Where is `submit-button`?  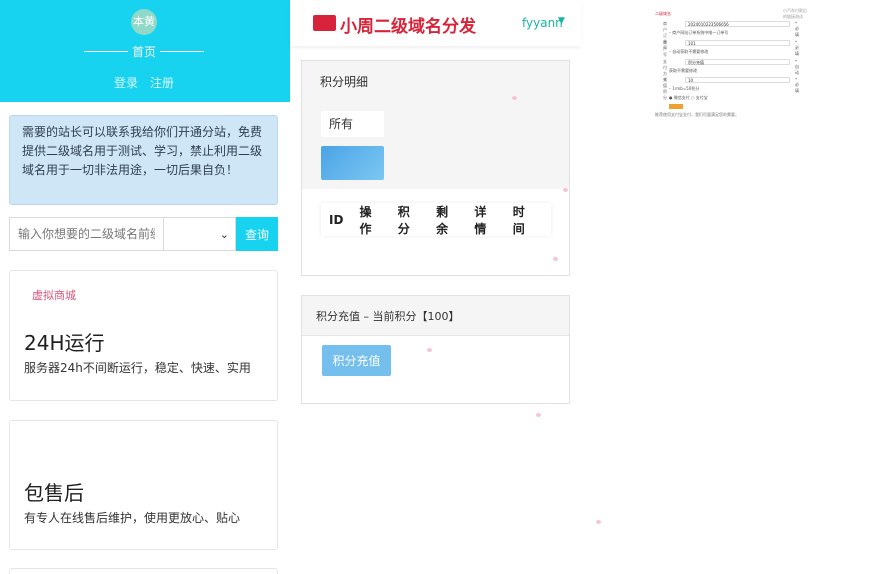 submit-button is located at coordinates (676, 106).